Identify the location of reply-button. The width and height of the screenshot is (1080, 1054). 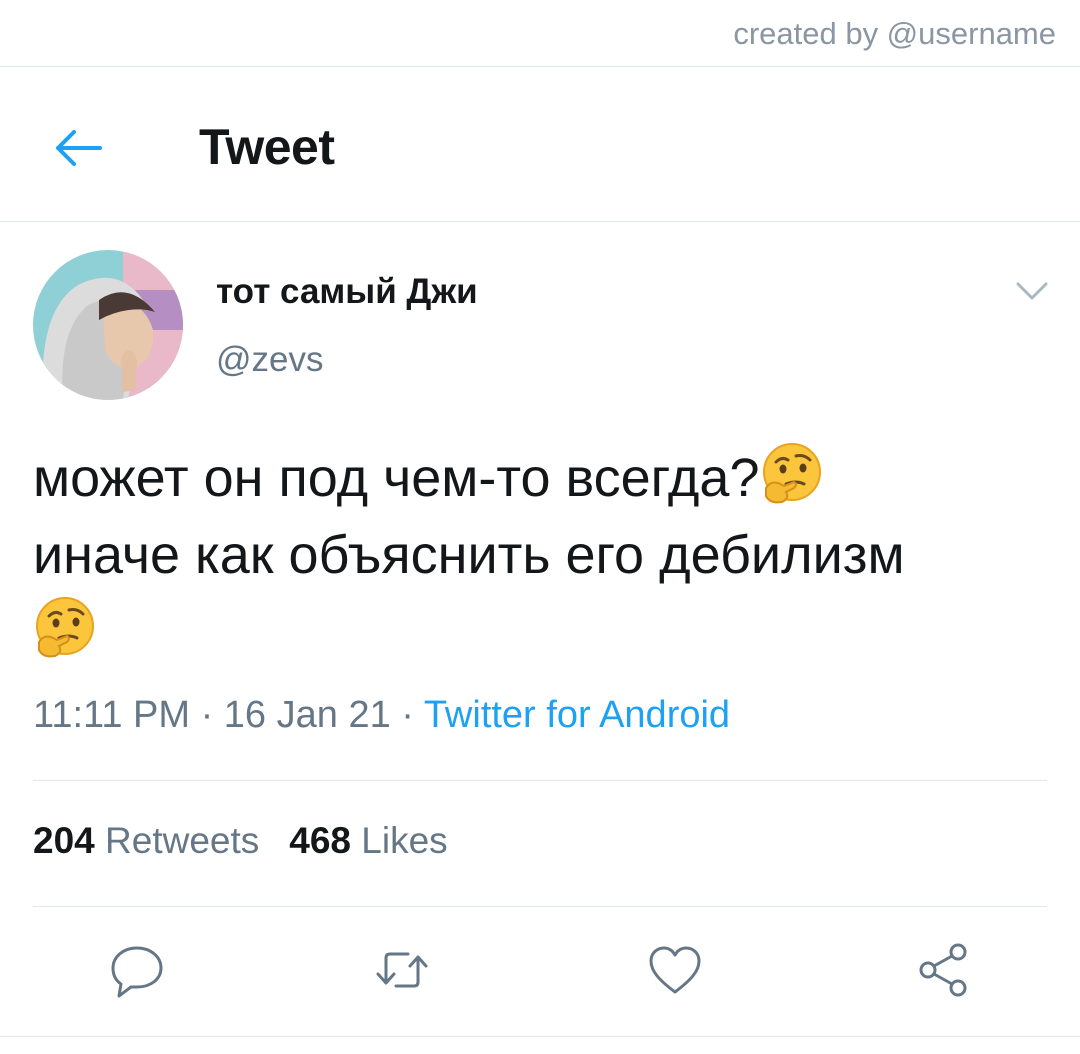
(137, 970).